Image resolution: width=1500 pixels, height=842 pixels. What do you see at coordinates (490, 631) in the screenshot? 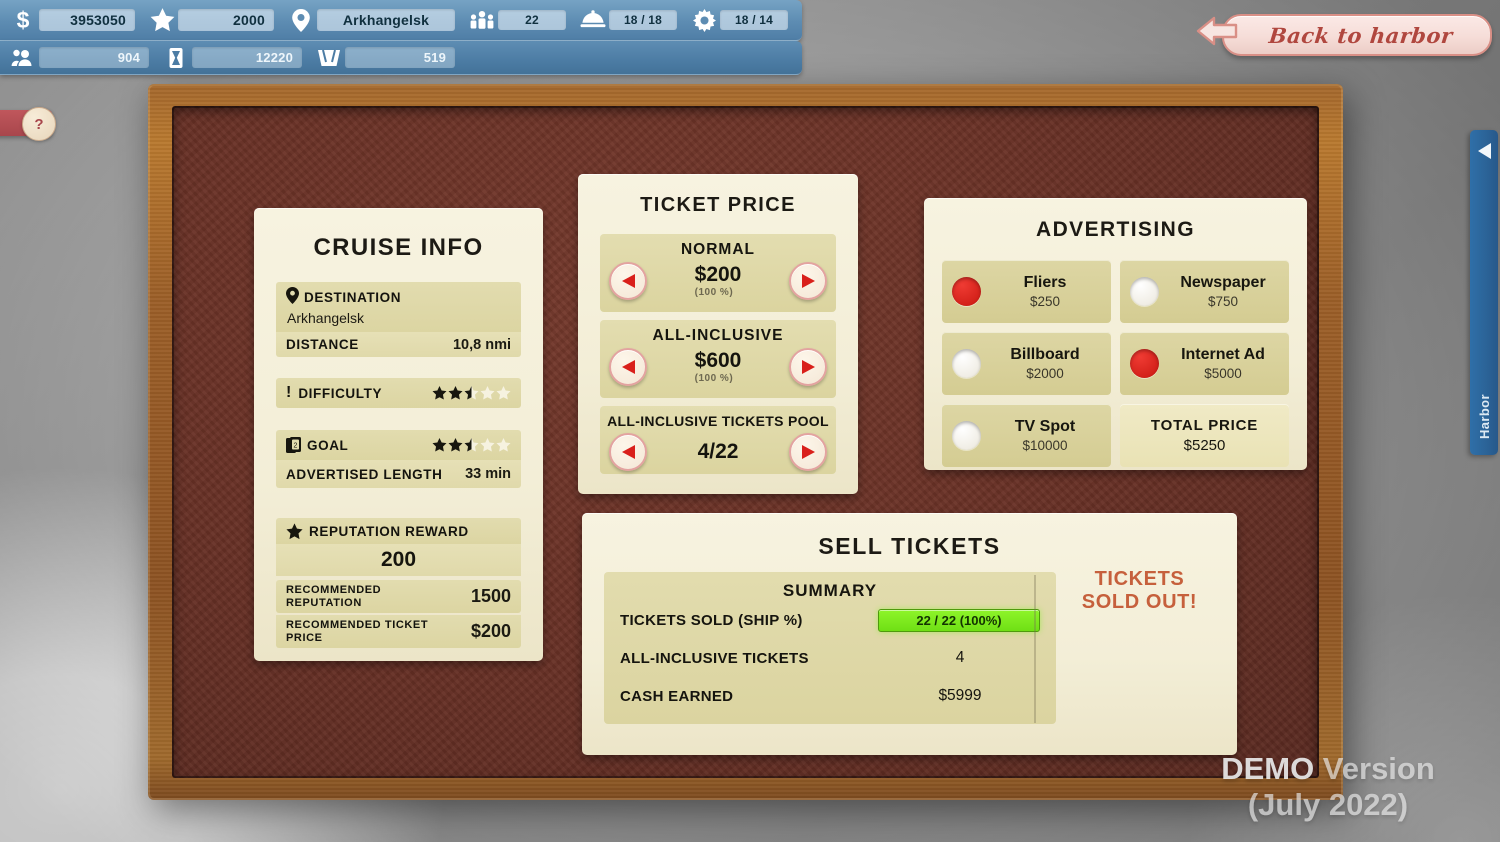
I see `recommended-ticket-price-value: $200` at bounding box center [490, 631].